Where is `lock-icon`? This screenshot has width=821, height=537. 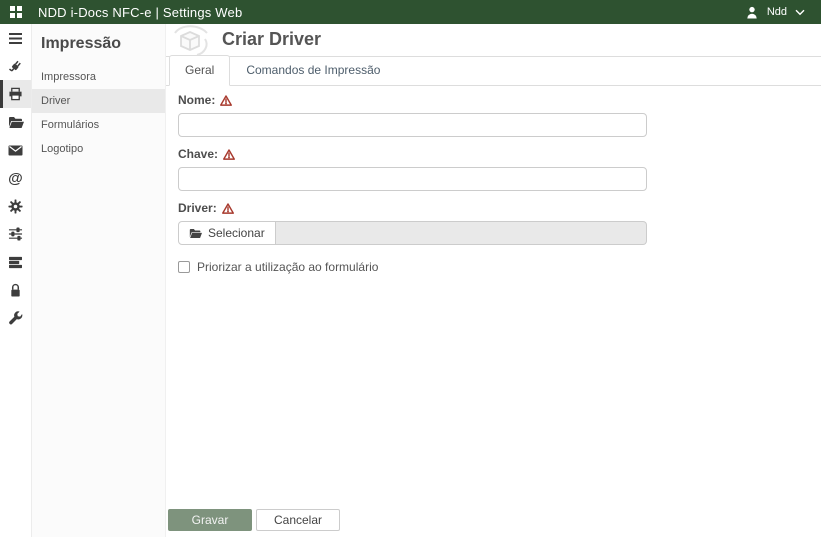 lock-icon is located at coordinates (15, 290).